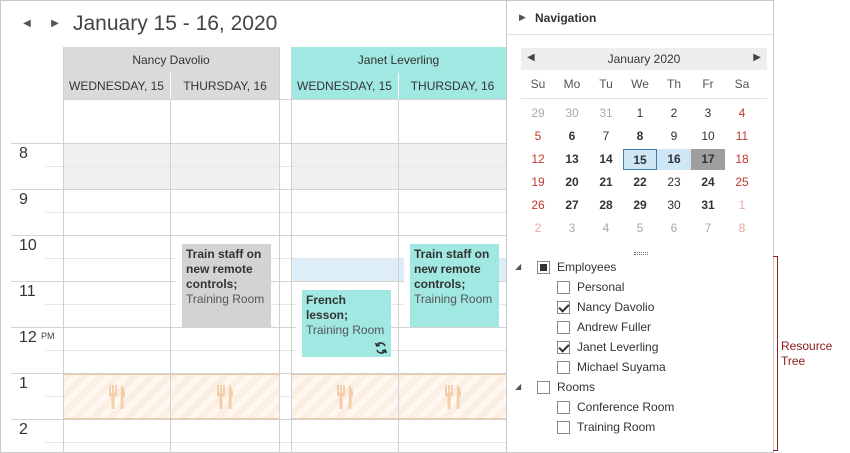 This screenshot has height=453, width=850. I want to click on tree-node: Conference Room, so click(643, 407).